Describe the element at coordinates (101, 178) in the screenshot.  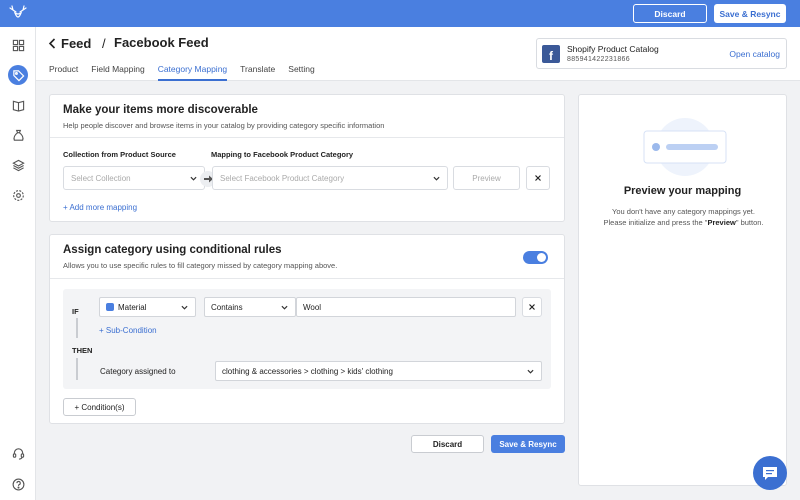
I see `collection-placeholder: Select Collection` at that location.